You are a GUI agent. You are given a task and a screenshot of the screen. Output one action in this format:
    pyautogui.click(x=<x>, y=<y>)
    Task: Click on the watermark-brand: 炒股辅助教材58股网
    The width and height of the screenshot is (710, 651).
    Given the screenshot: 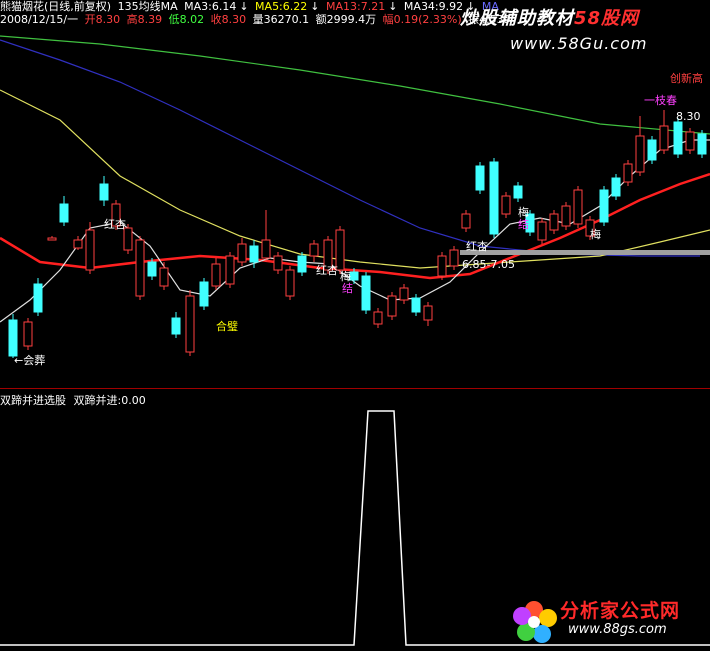 What is the action you would take?
    pyautogui.click(x=549, y=17)
    